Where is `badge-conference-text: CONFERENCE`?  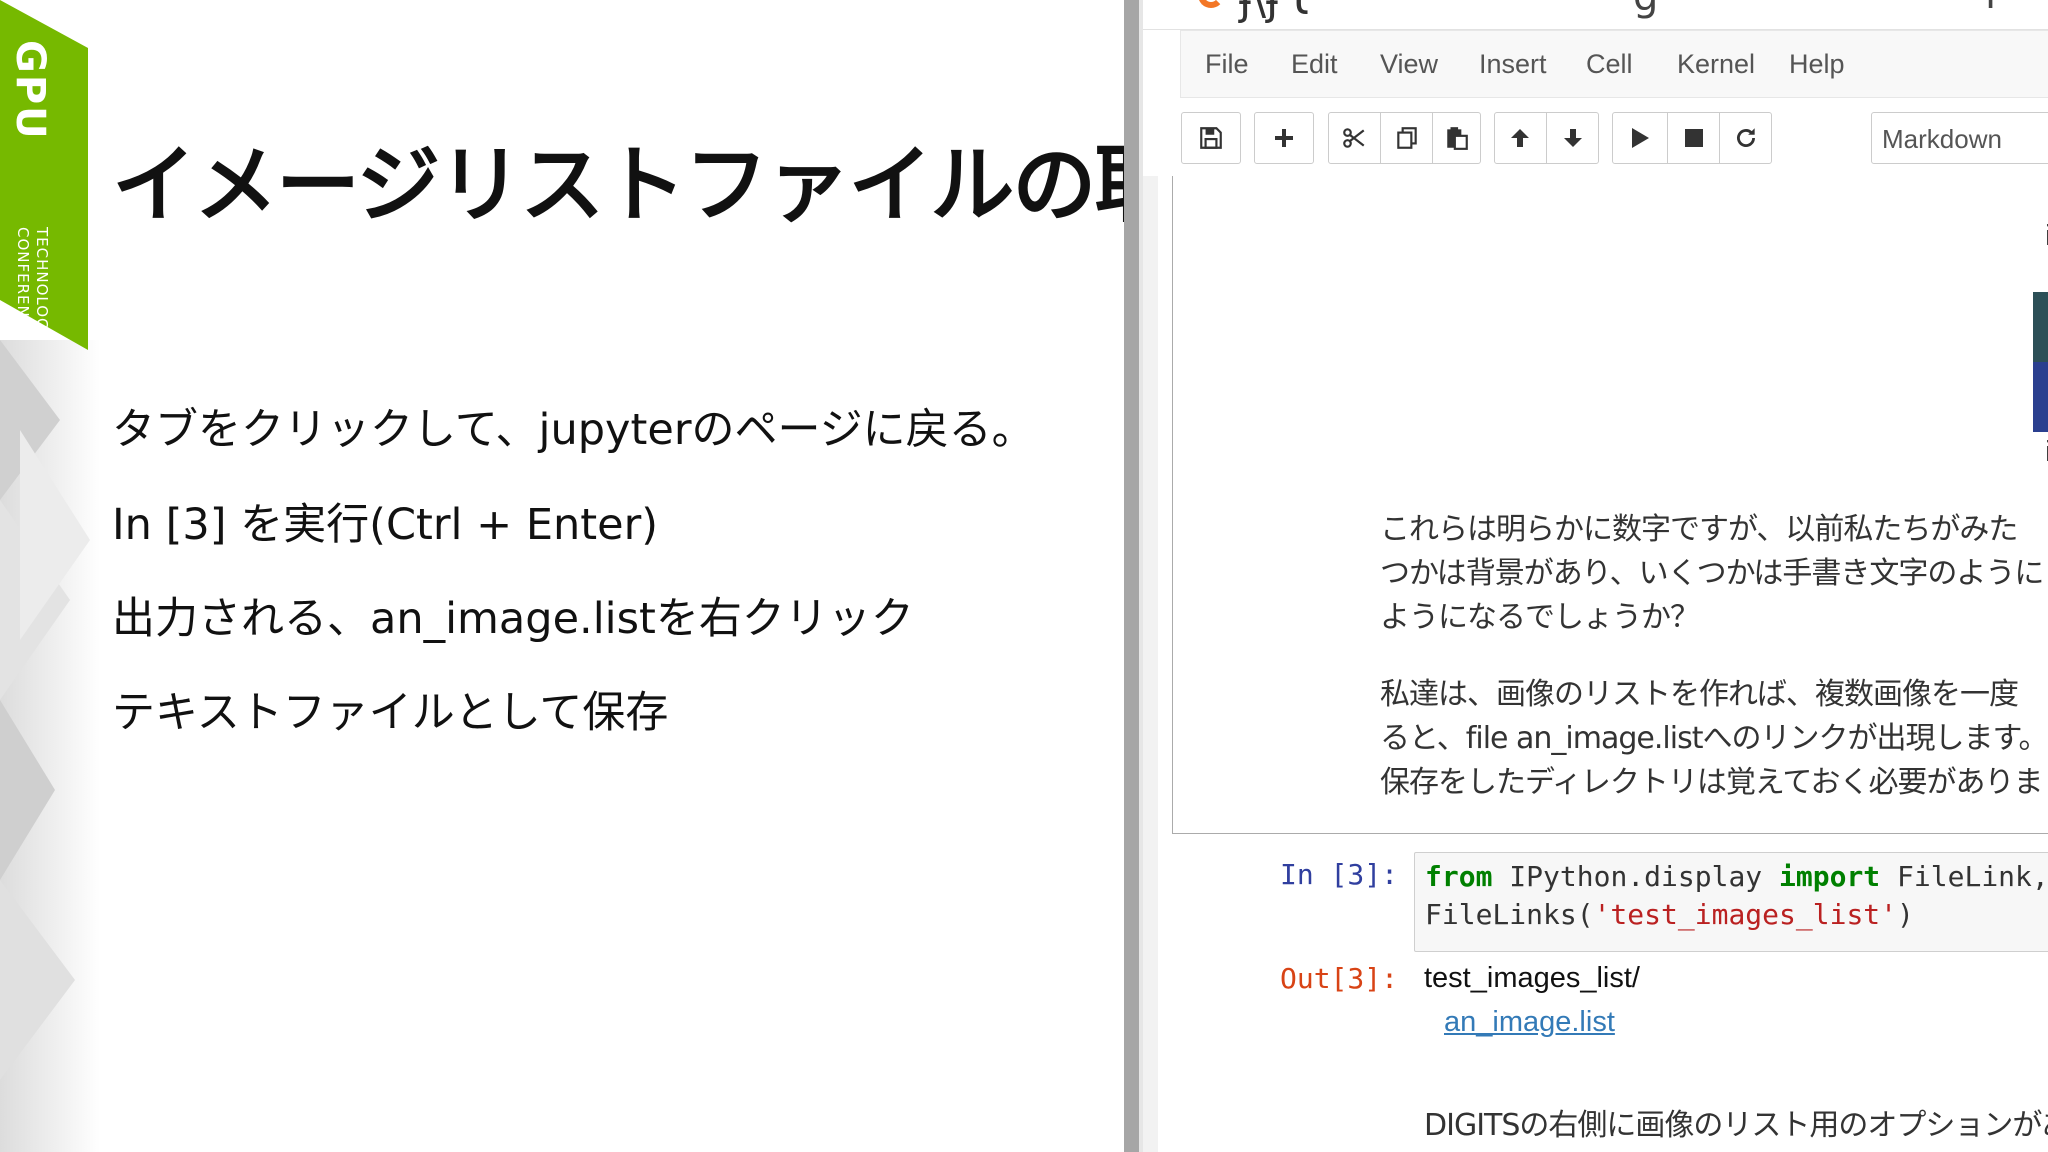
badge-conference-text: CONFERENCE is located at coordinates (23, 283).